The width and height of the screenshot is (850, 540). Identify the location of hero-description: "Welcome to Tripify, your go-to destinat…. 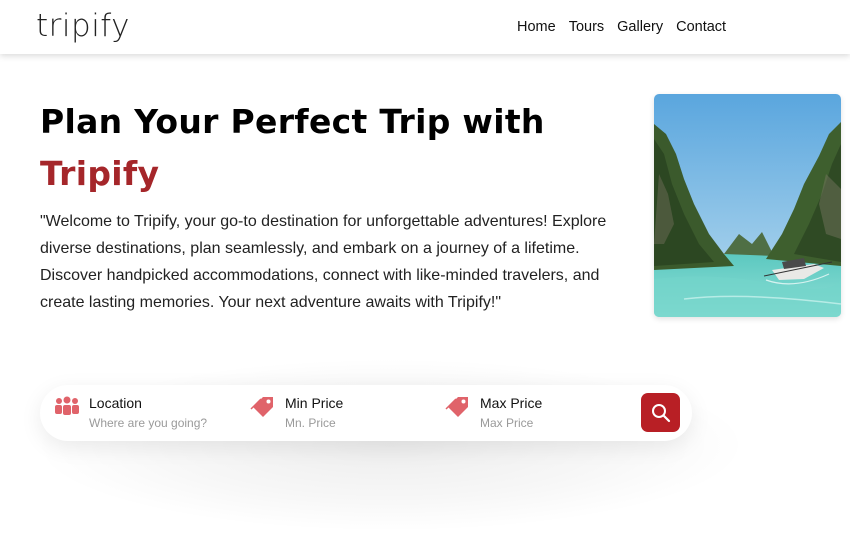
(323, 262).